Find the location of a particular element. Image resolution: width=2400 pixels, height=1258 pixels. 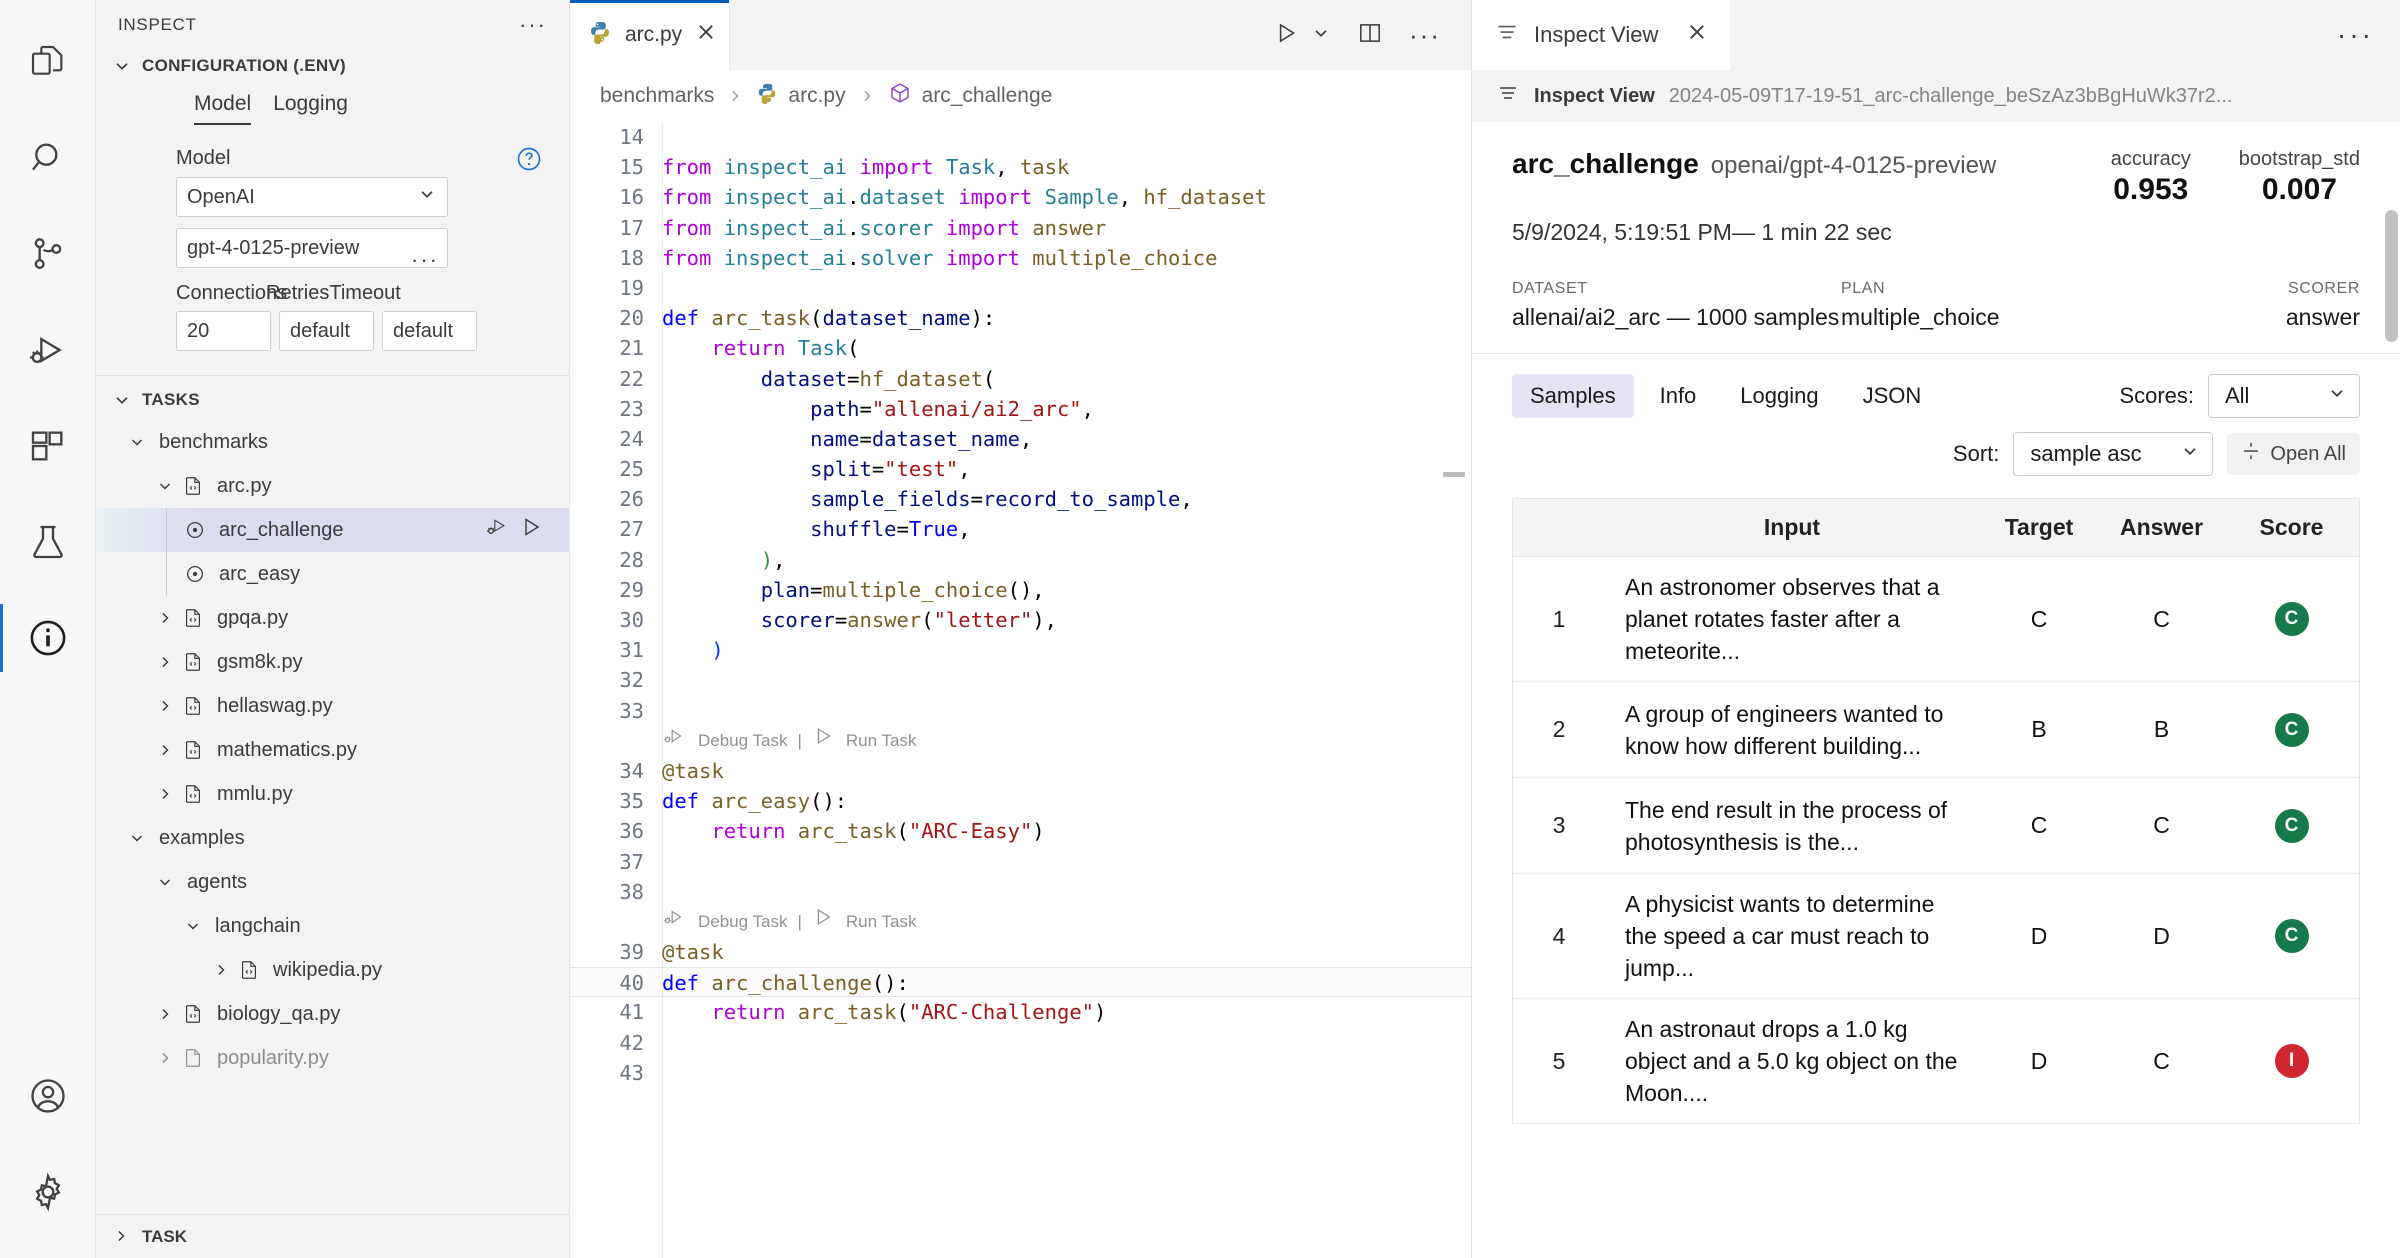

activity-item-search is located at coordinates (48, 158).